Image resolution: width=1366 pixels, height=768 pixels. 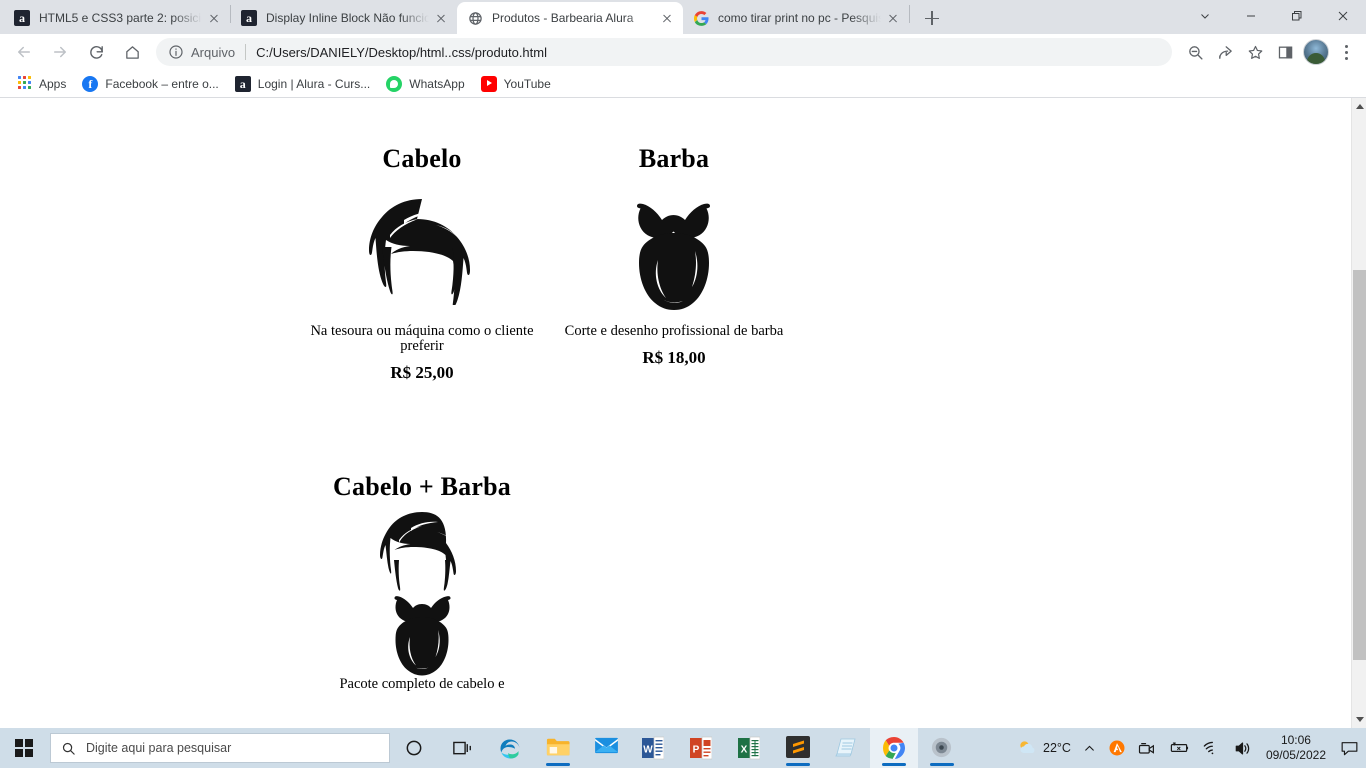 I want to click on network-tray-icon, so click(x=1211, y=748).